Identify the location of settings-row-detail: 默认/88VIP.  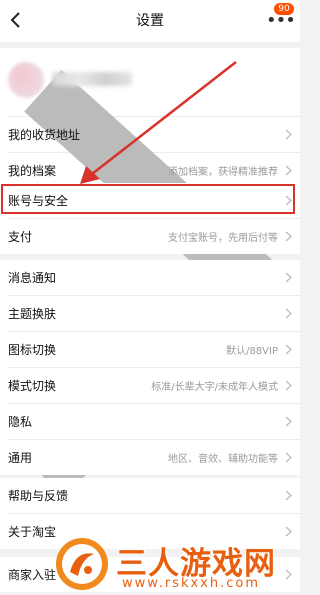
(252, 351).